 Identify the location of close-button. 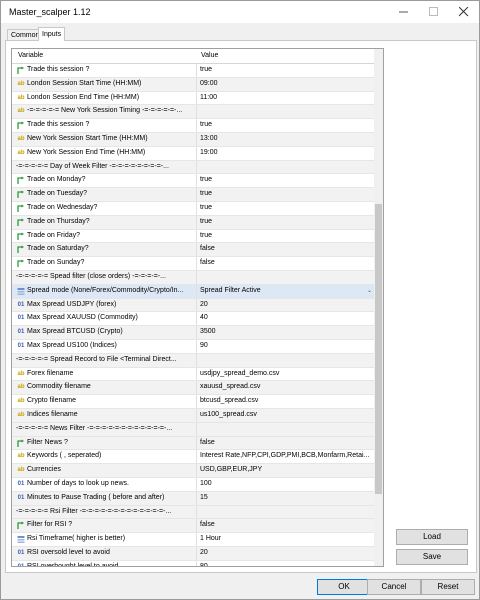
(464, 12).